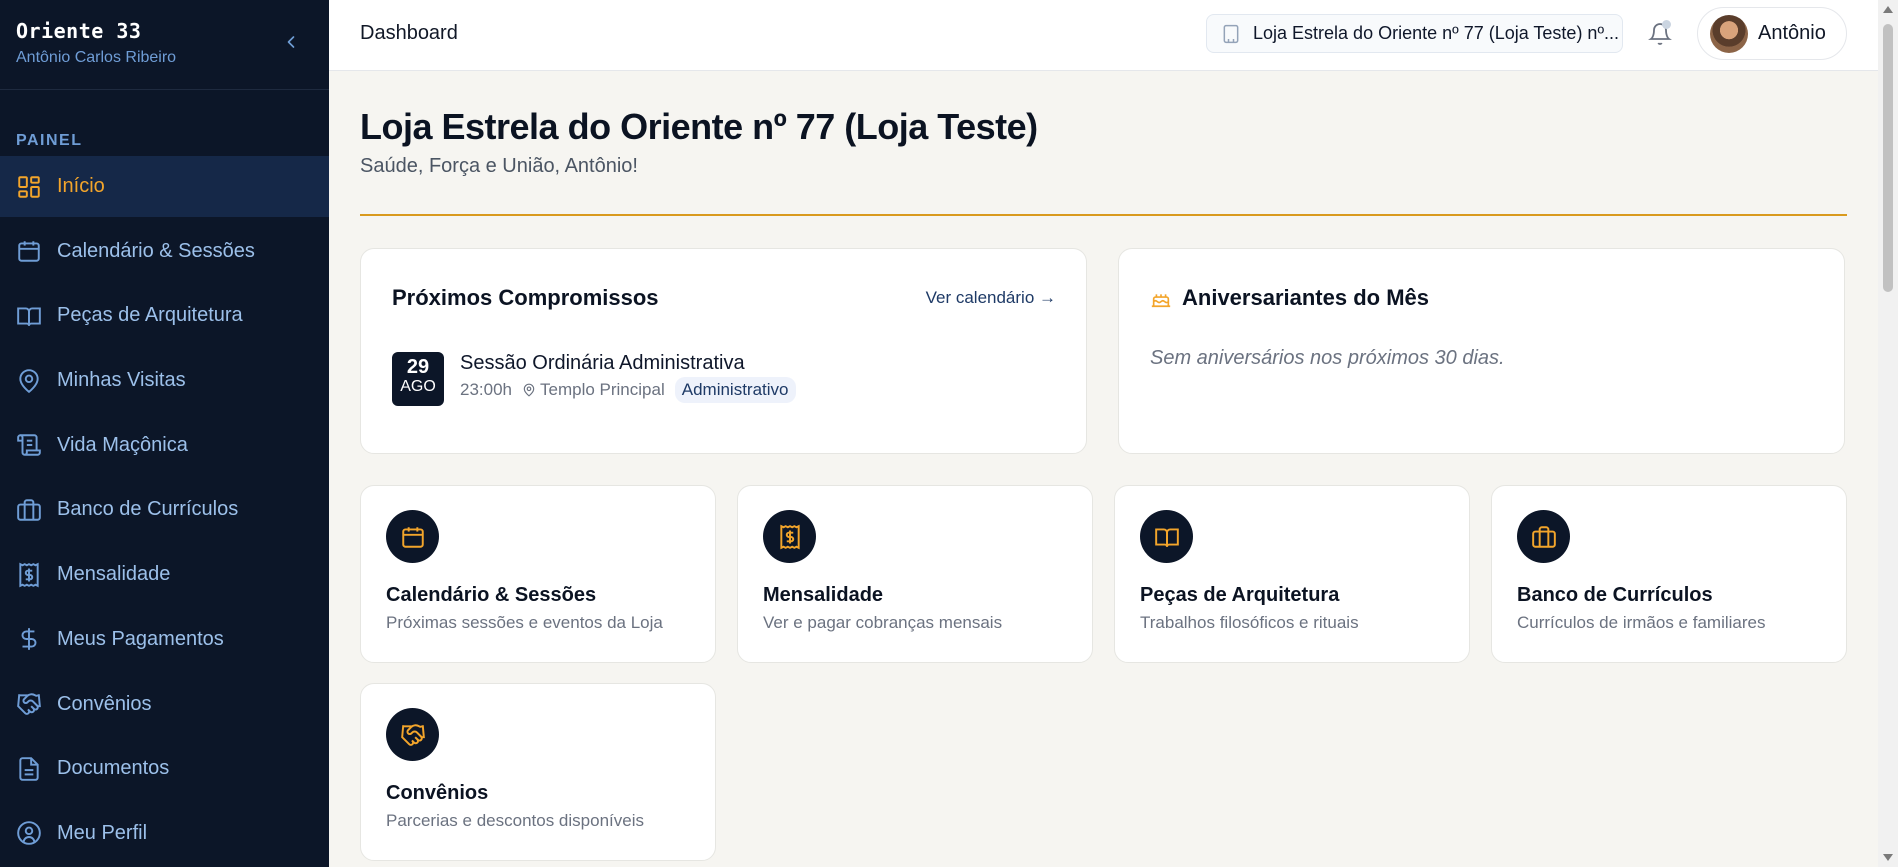 The height and width of the screenshot is (867, 1898). Describe the element at coordinates (164, 186) in the screenshot. I see `sidebar-item-inicio: Início` at that location.